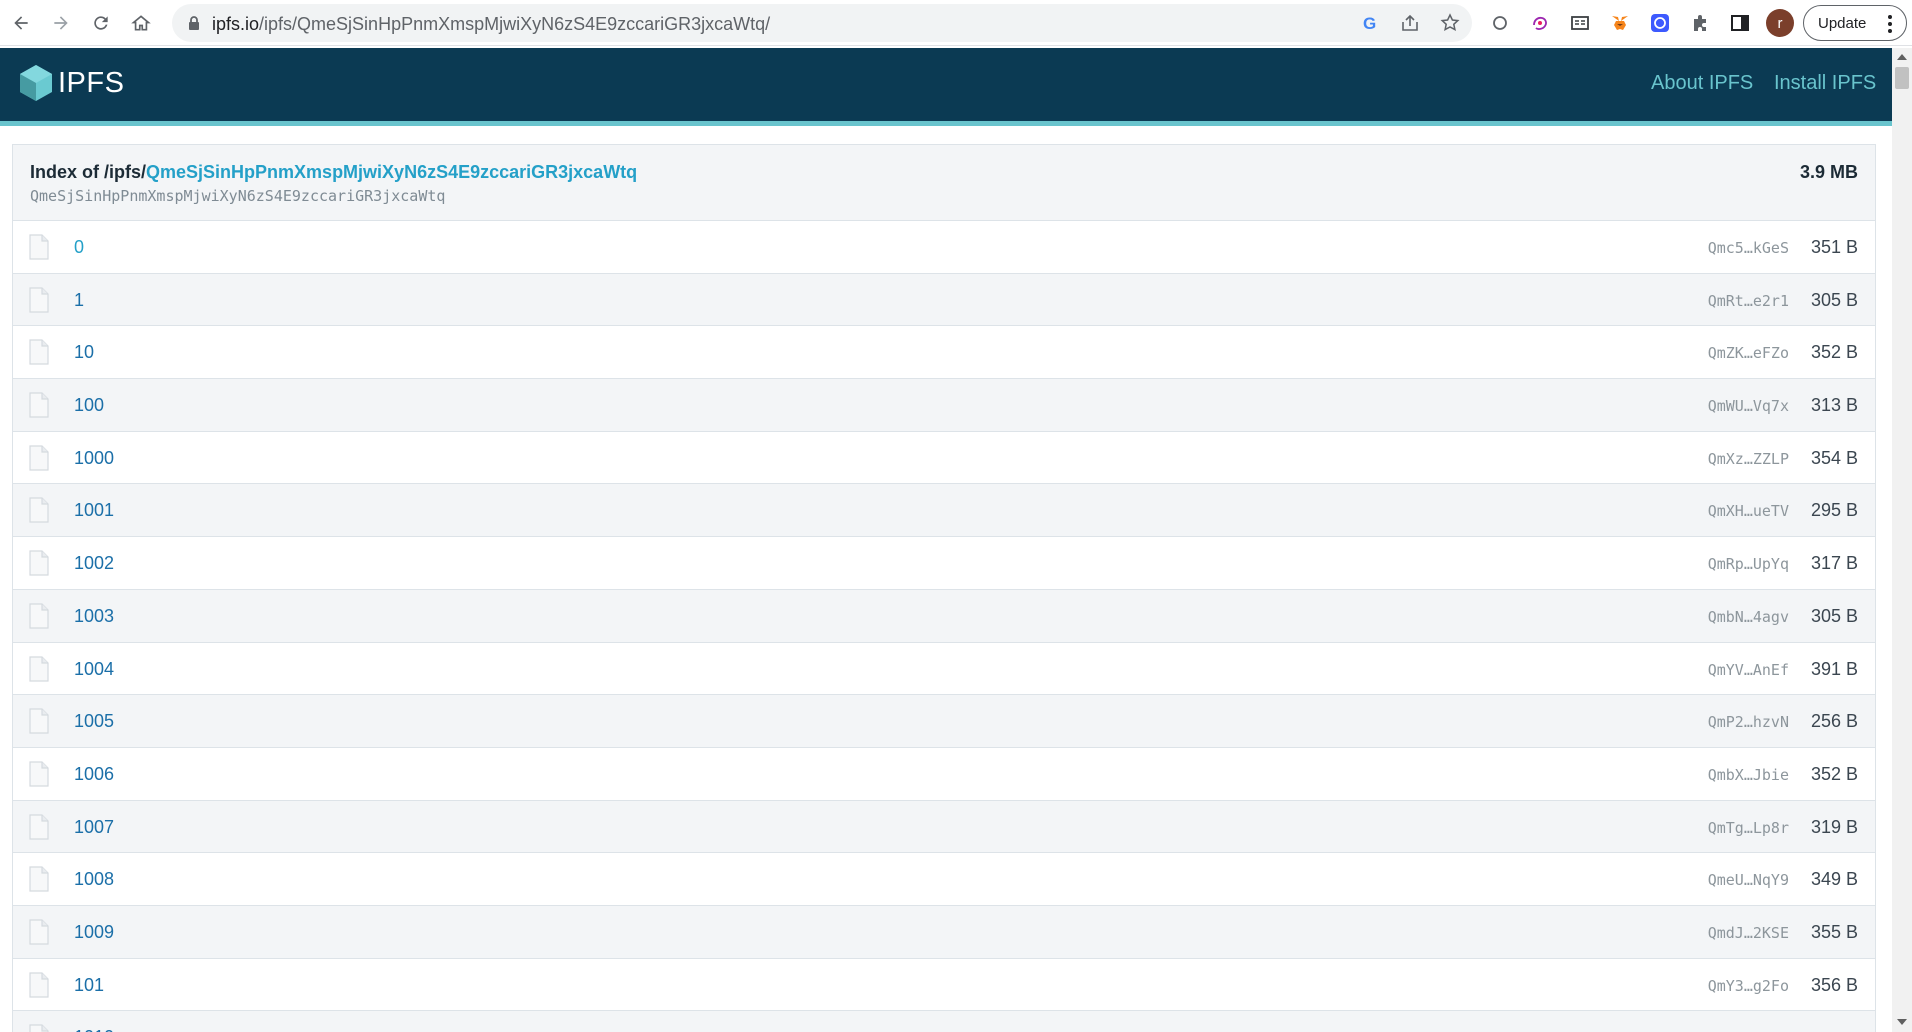 Image resolution: width=1912 pixels, height=1032 pixels. I want to click on file-name-link: 1010, so click(94, 1029).